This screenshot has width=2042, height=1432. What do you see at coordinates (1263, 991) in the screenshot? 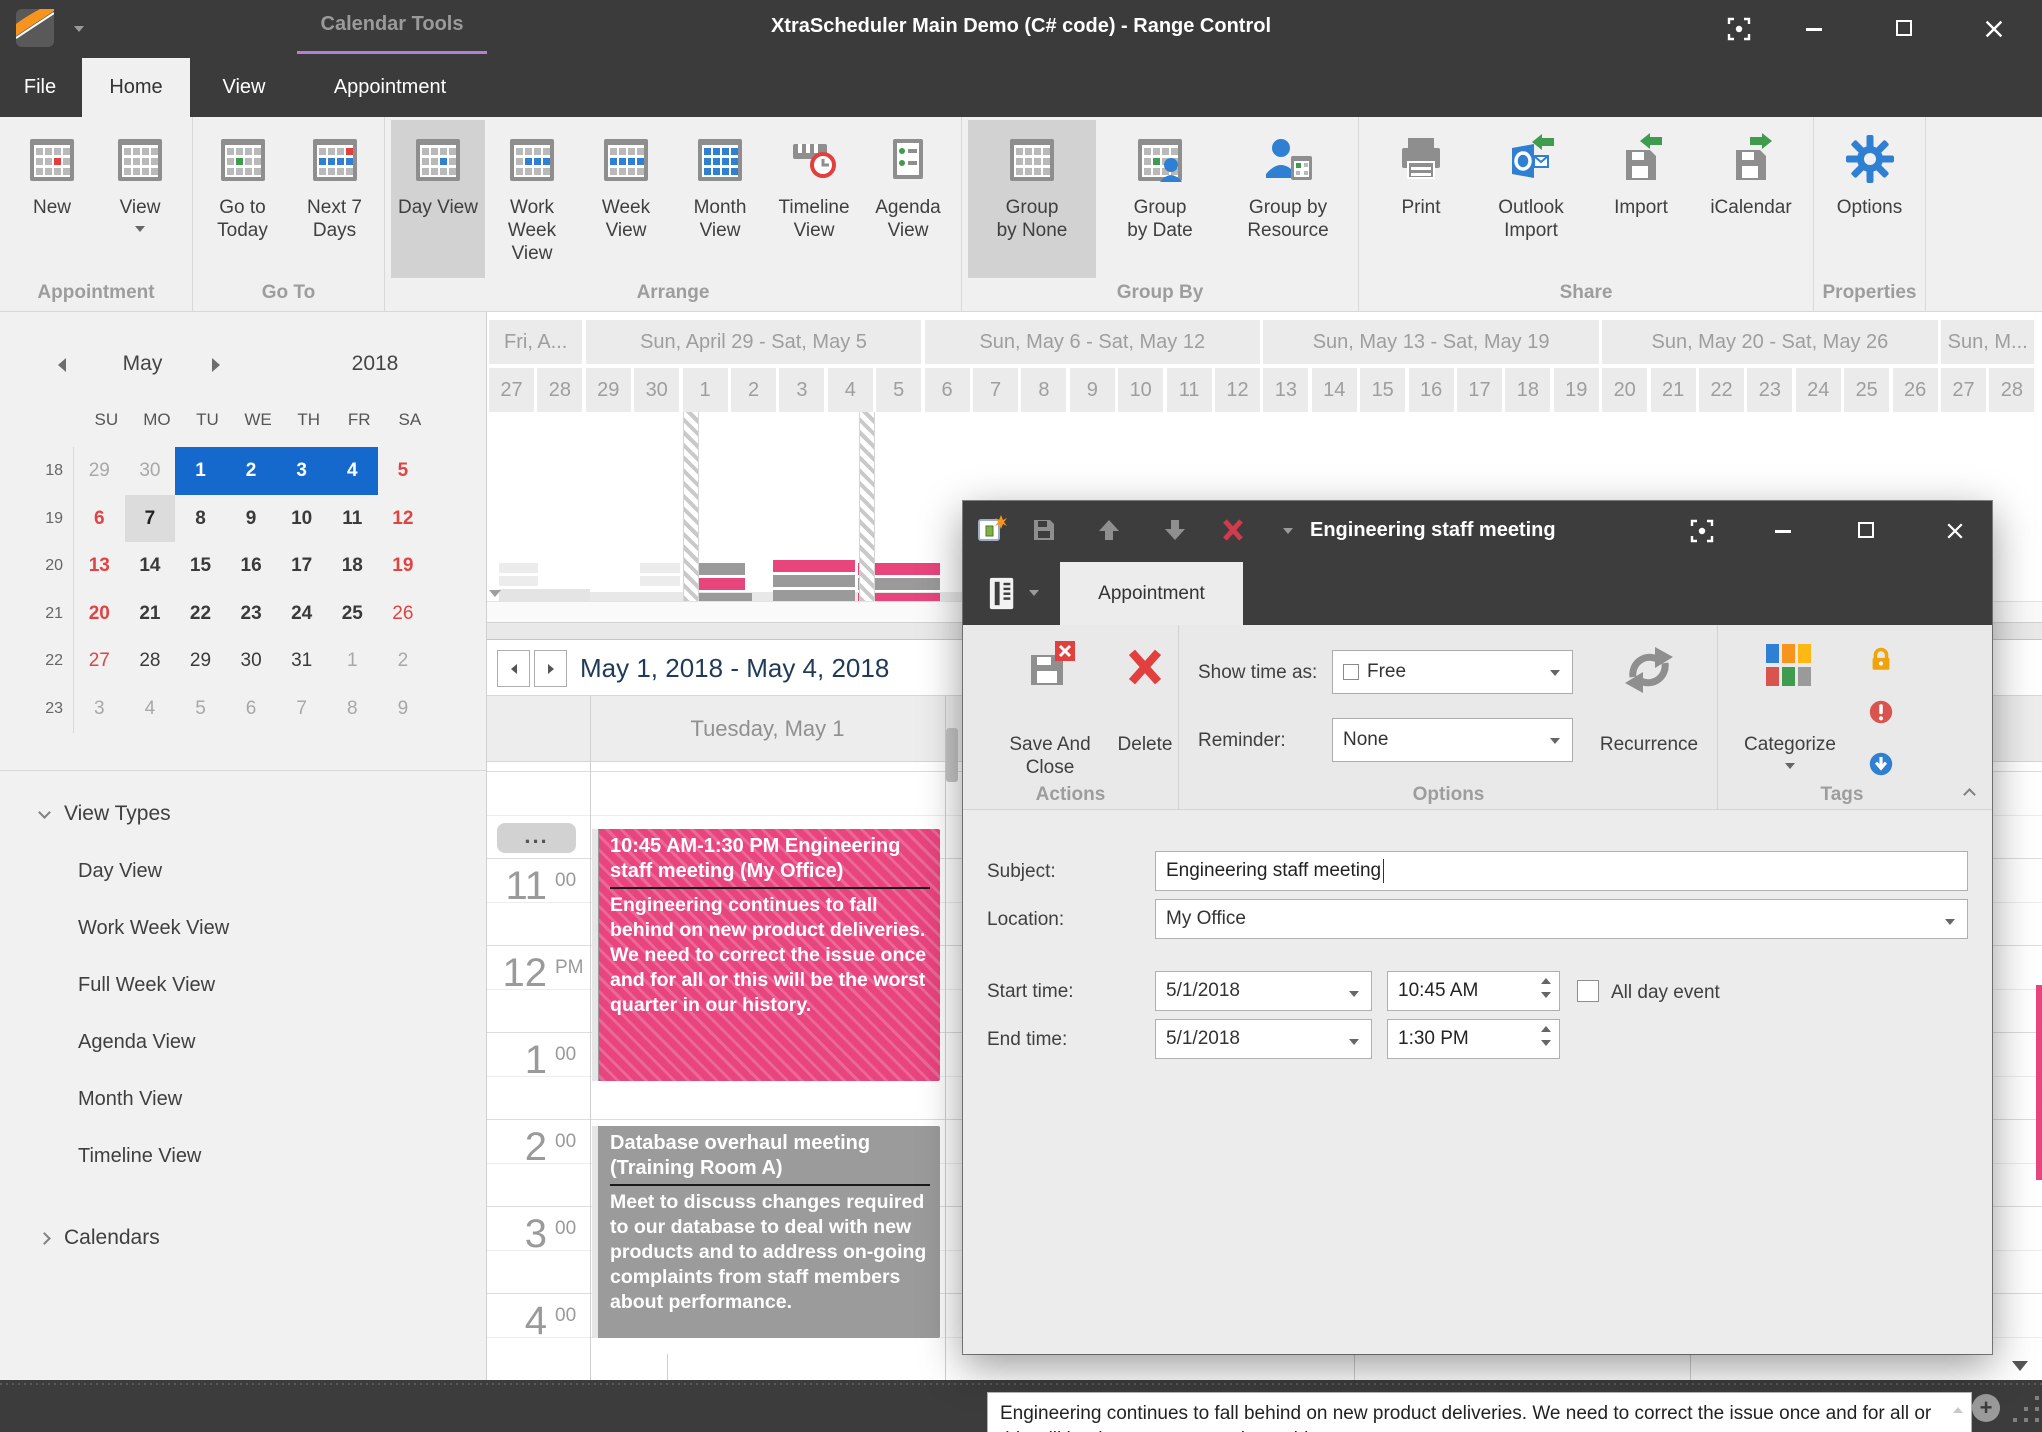
I see `start-date-picker: 5/1/2018` at bounding box center [1263, 991].